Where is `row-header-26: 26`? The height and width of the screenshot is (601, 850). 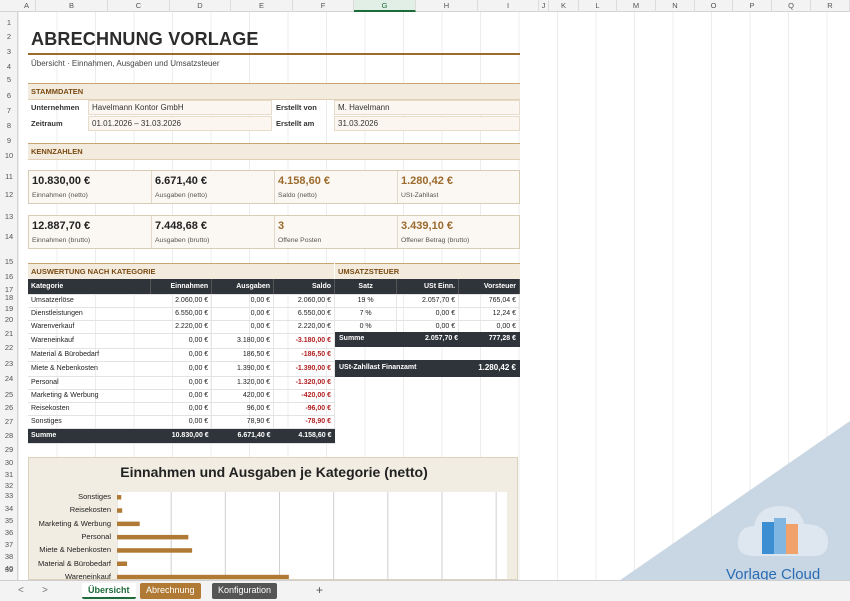
row-header-26: 26 is located at coordinates (9, 407).